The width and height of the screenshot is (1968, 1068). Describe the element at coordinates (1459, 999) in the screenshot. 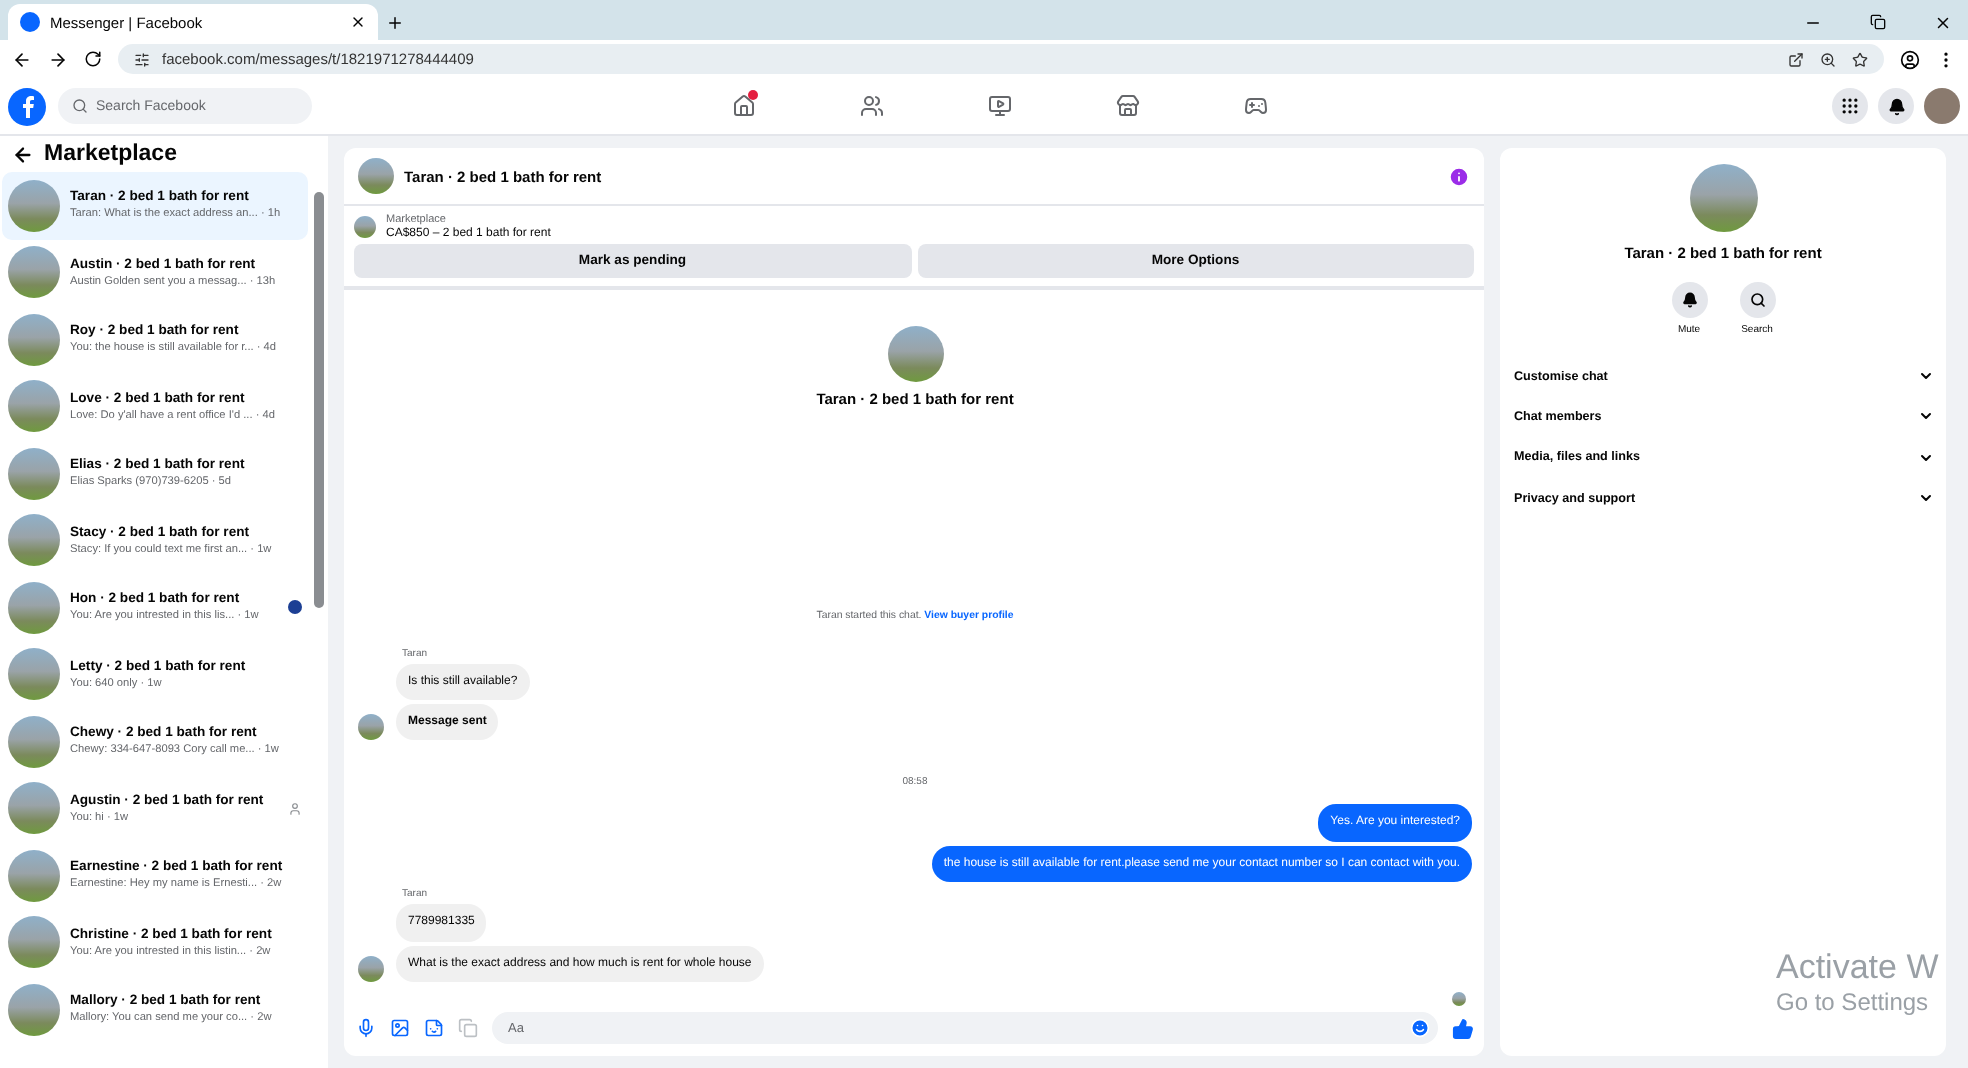

I see `seen-avatar` at that location.